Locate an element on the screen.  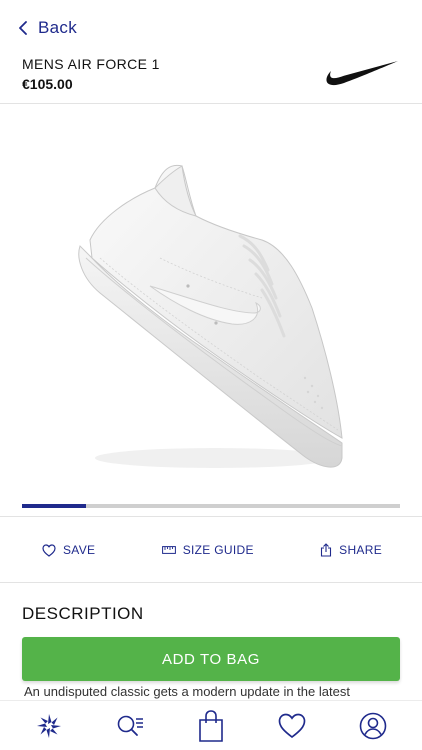
search-list-icon is located at coordinates (130, 725).